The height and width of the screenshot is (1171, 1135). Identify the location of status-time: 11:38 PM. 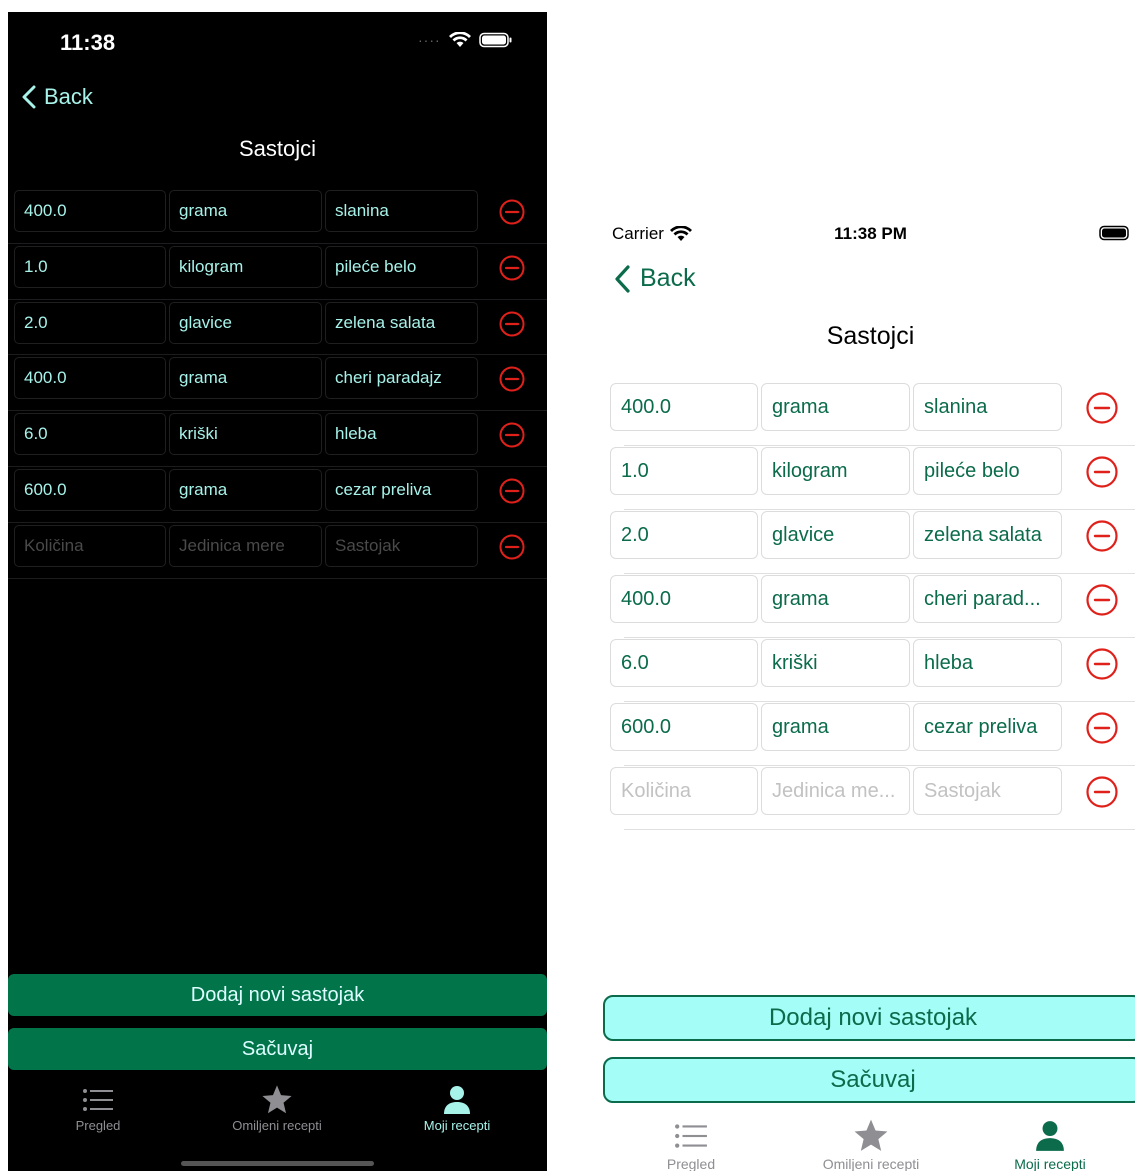
(870, 233).